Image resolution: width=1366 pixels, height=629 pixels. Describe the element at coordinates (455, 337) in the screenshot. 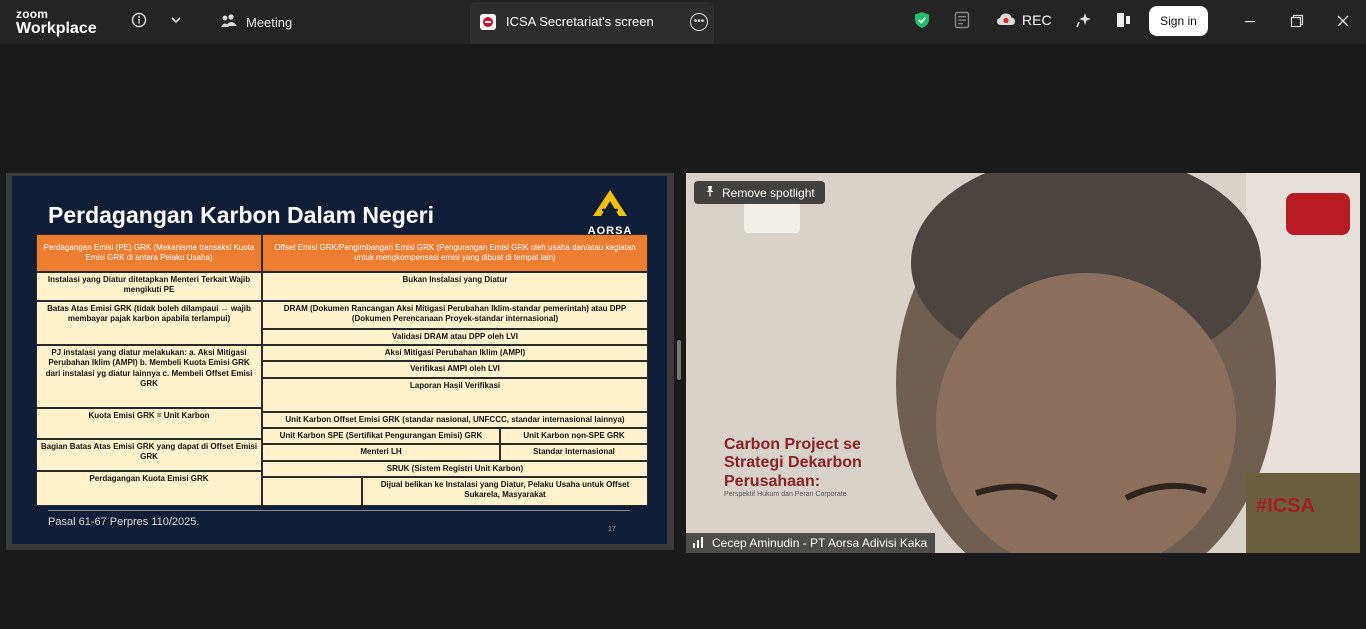

I see `table-cell: Validasi DRAM atau DPP oleh LVI` at that location.